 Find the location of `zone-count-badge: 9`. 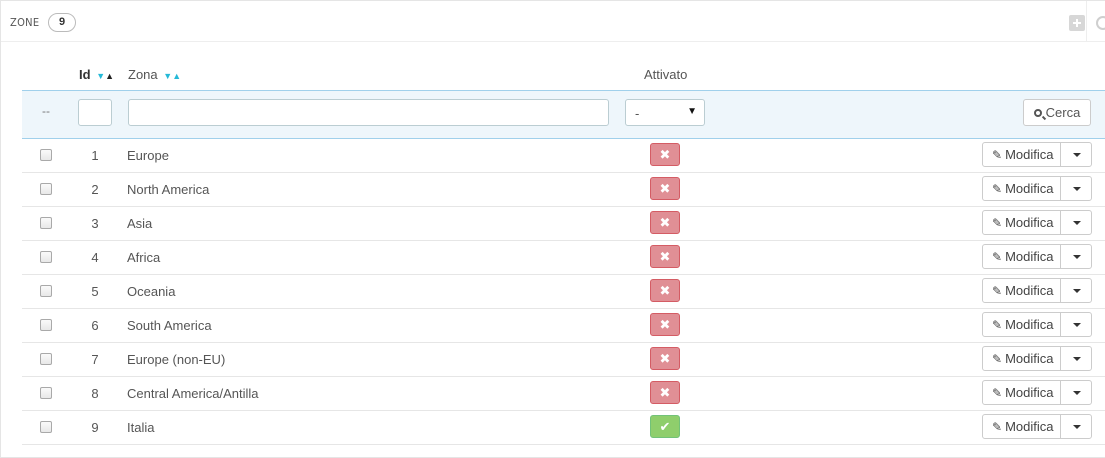

zone-count-badge: 9 is located at coordinates (62, 22).